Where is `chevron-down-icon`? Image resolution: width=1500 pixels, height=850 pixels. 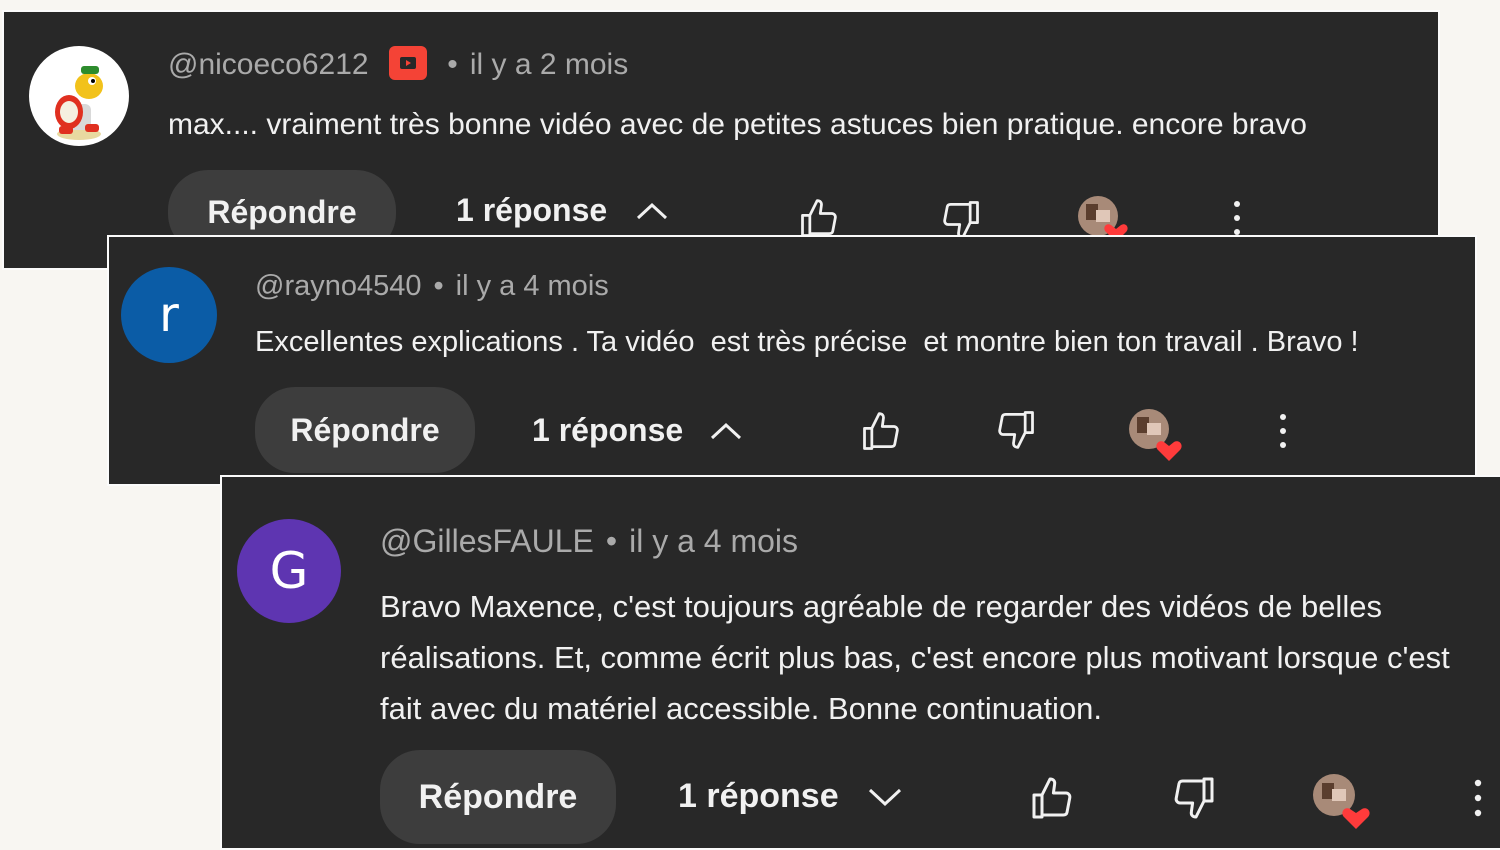
chevron-down-icon is located at coordinates (884, 797).